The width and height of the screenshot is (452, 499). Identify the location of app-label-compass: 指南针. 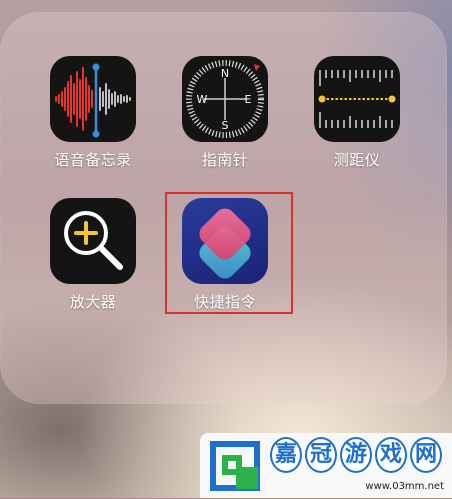
(225, 160).